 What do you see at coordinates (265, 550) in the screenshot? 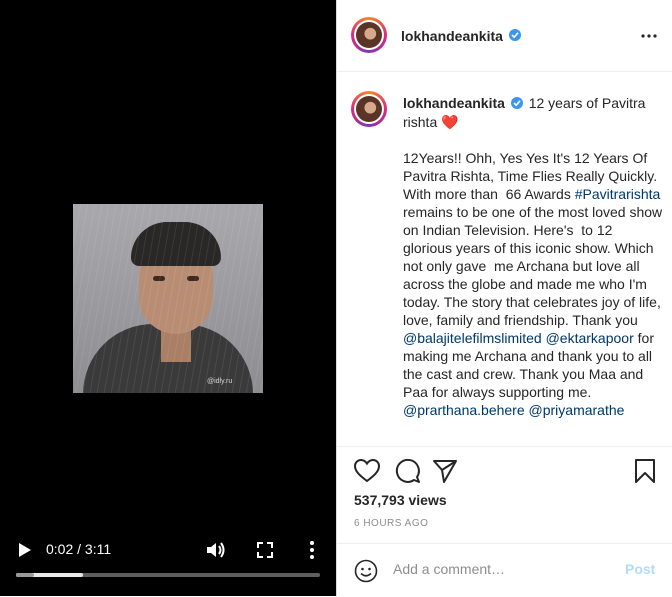
I see `fullscreen-icon` at bounding box center [265, 550].